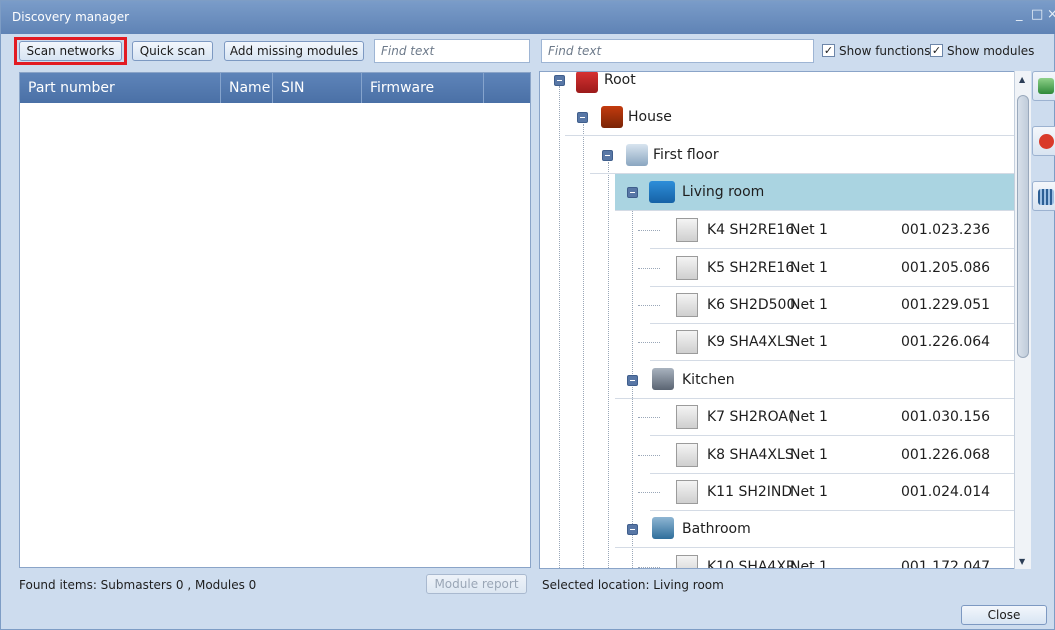 This screenshot has height=630, width=1055. What do you see at coordinates (751, 268) in the screenshot?
I see `module-code: K5 SH2RE16` at bounding box center [751, 268].